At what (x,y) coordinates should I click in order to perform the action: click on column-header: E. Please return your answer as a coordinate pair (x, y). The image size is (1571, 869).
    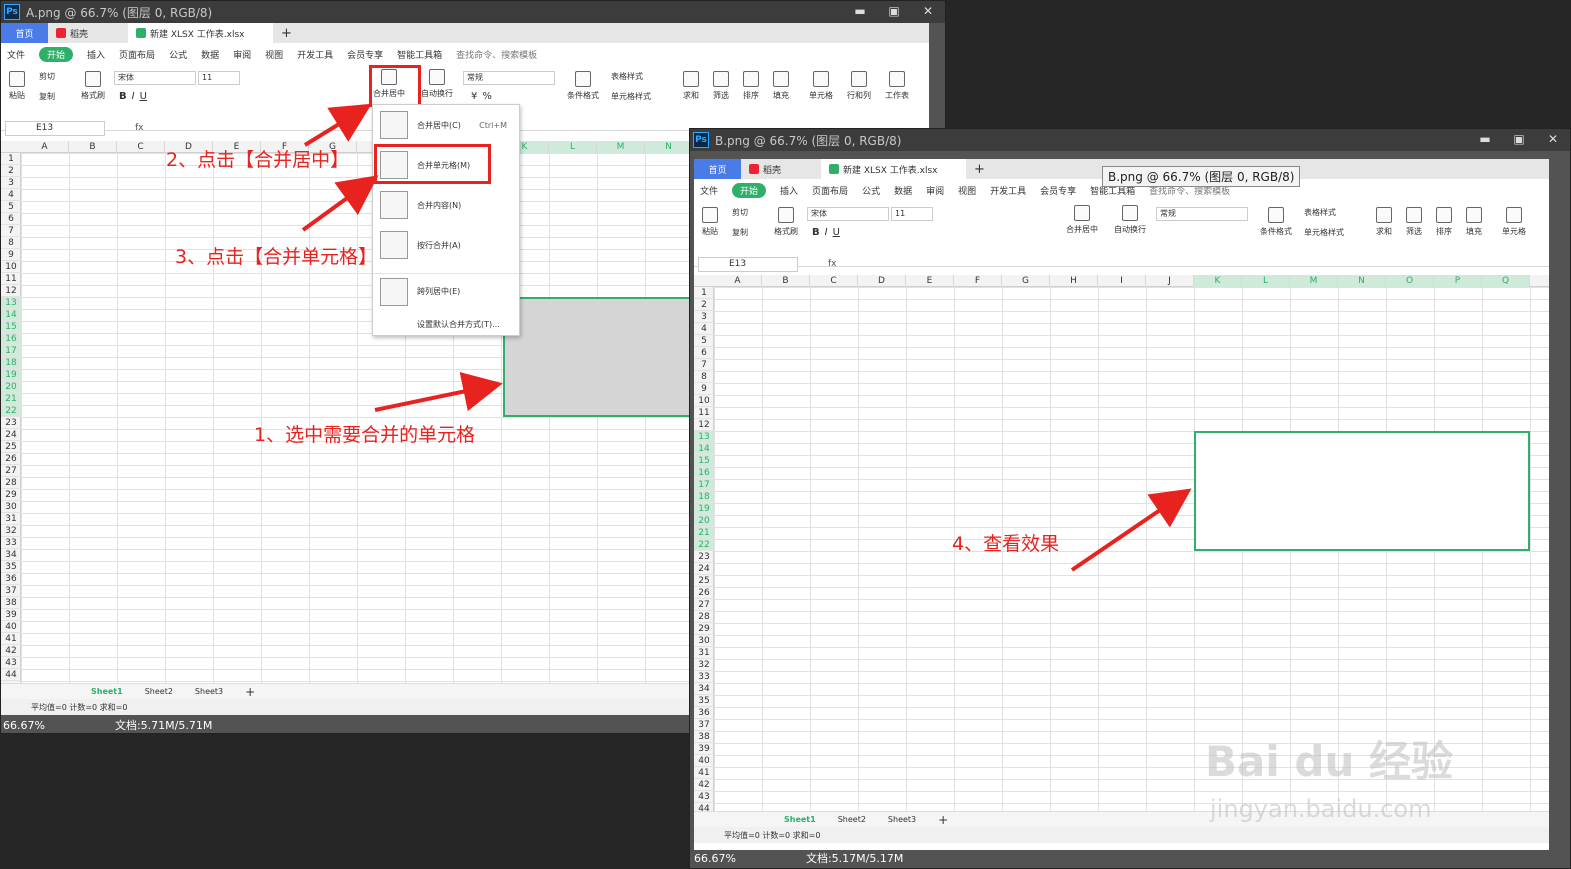
    Looking at the image, I should click on (930, 281).